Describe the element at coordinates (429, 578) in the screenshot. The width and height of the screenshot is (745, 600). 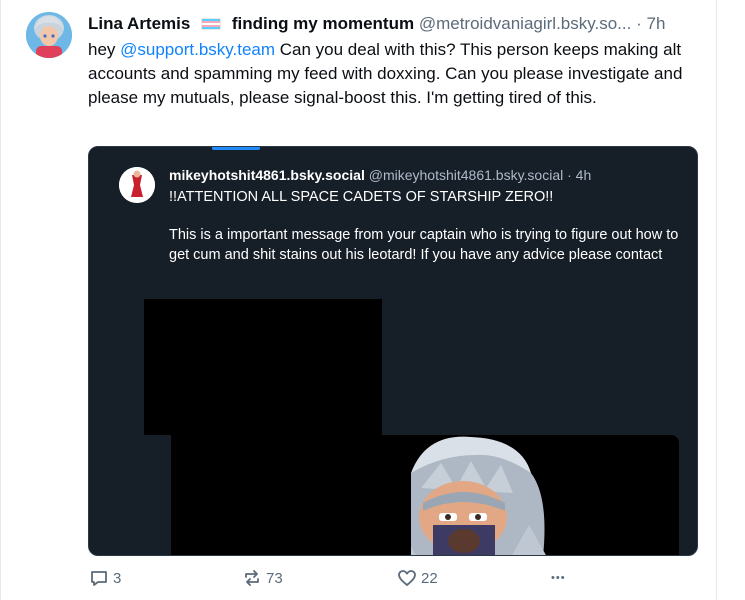
I see `like-count: 22` at that location.